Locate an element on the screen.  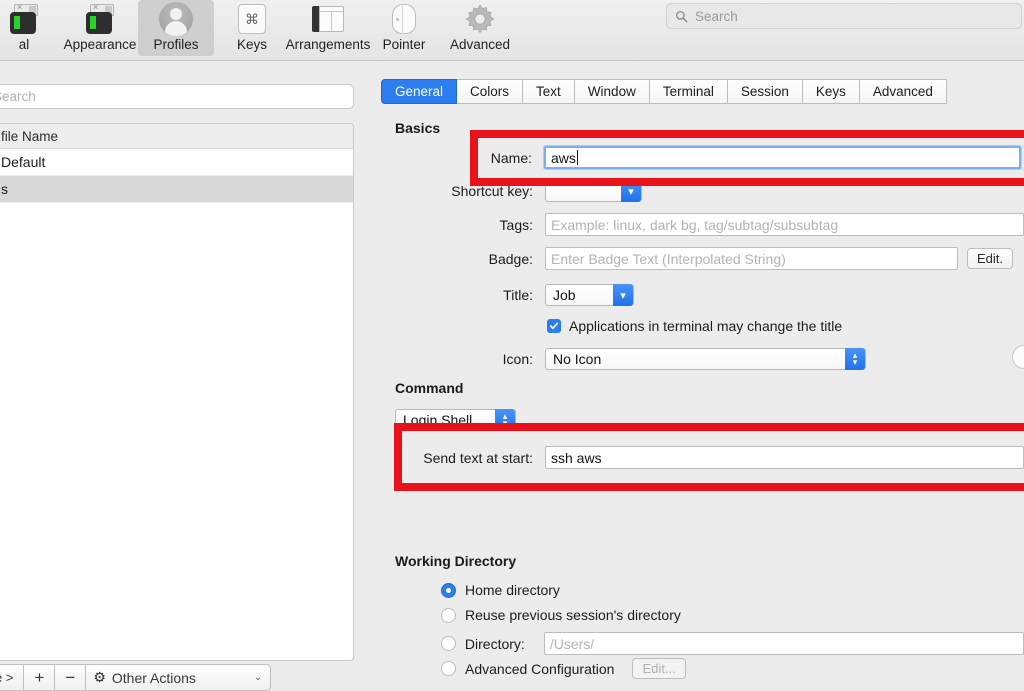
toolbar-item-pointer: Pointer is located at coordinates (404, 28).